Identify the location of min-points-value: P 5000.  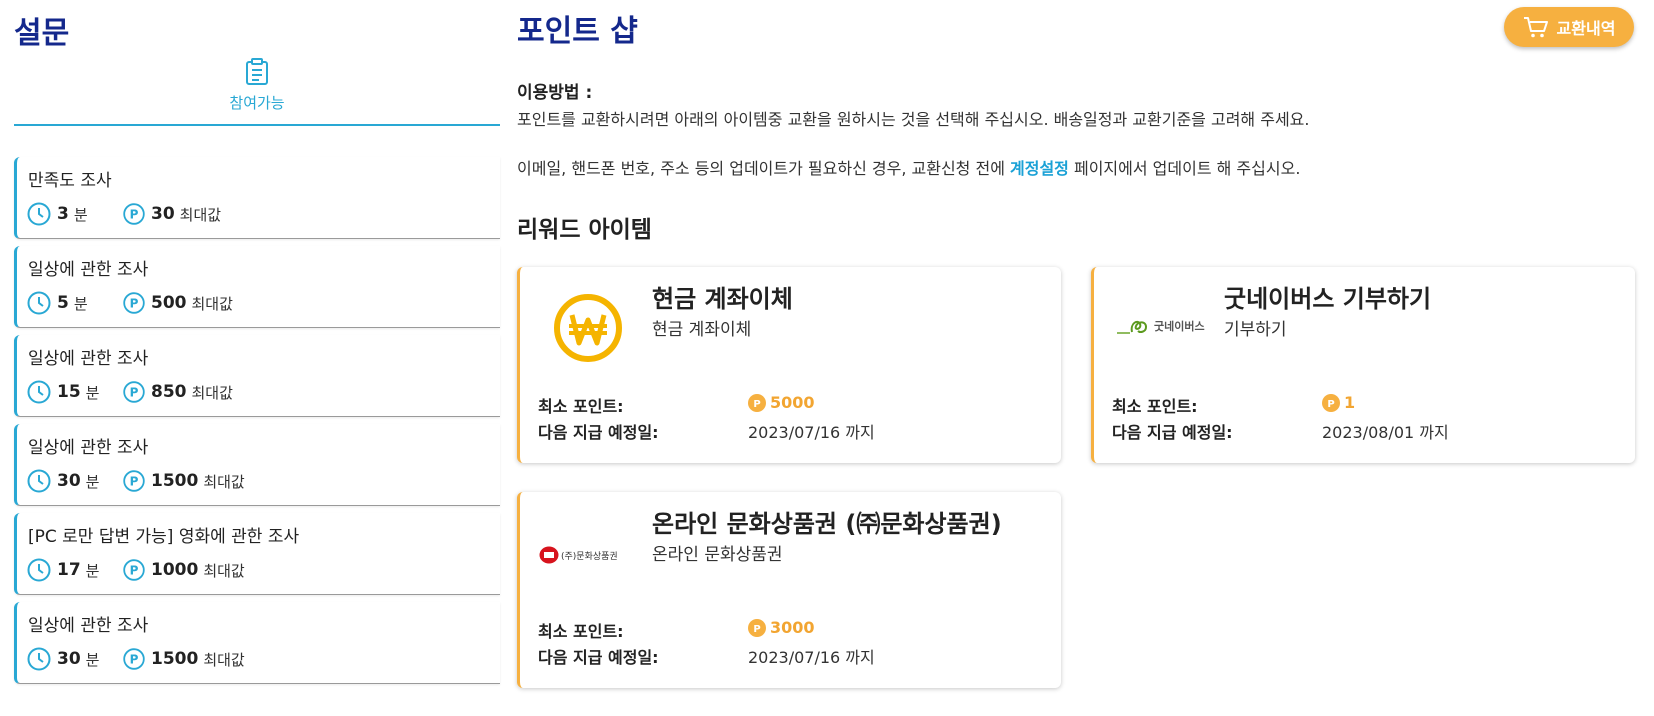
(781, 402).